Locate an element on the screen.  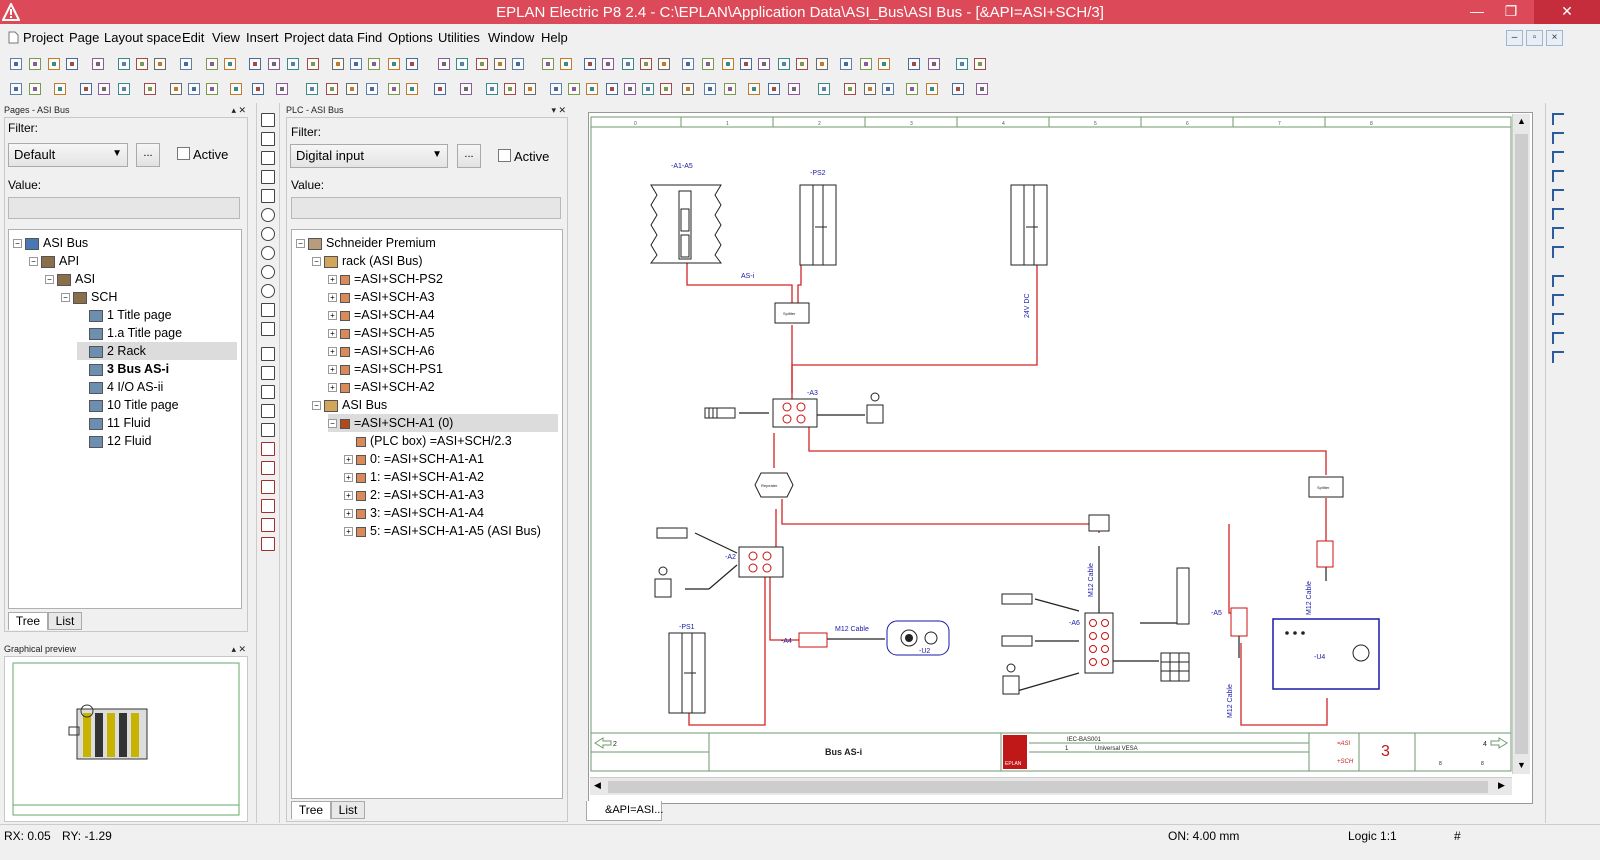
device-ps2 is located at coordinates (818, 225).